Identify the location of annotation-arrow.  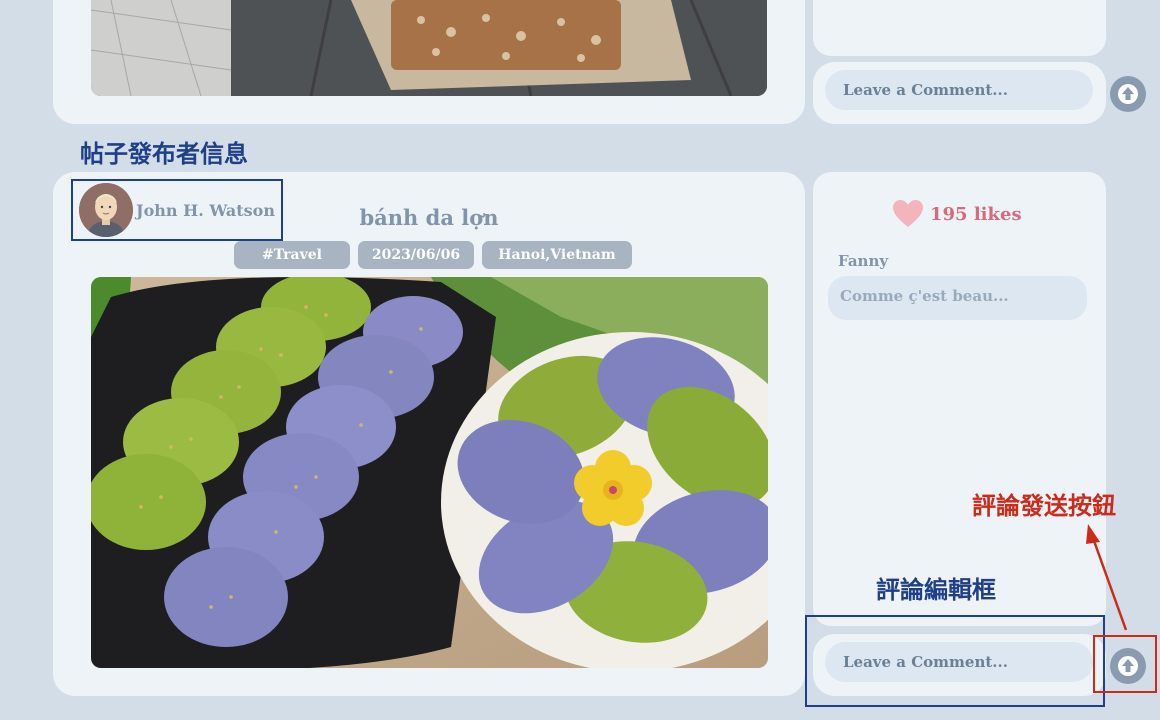
(1107, 577).